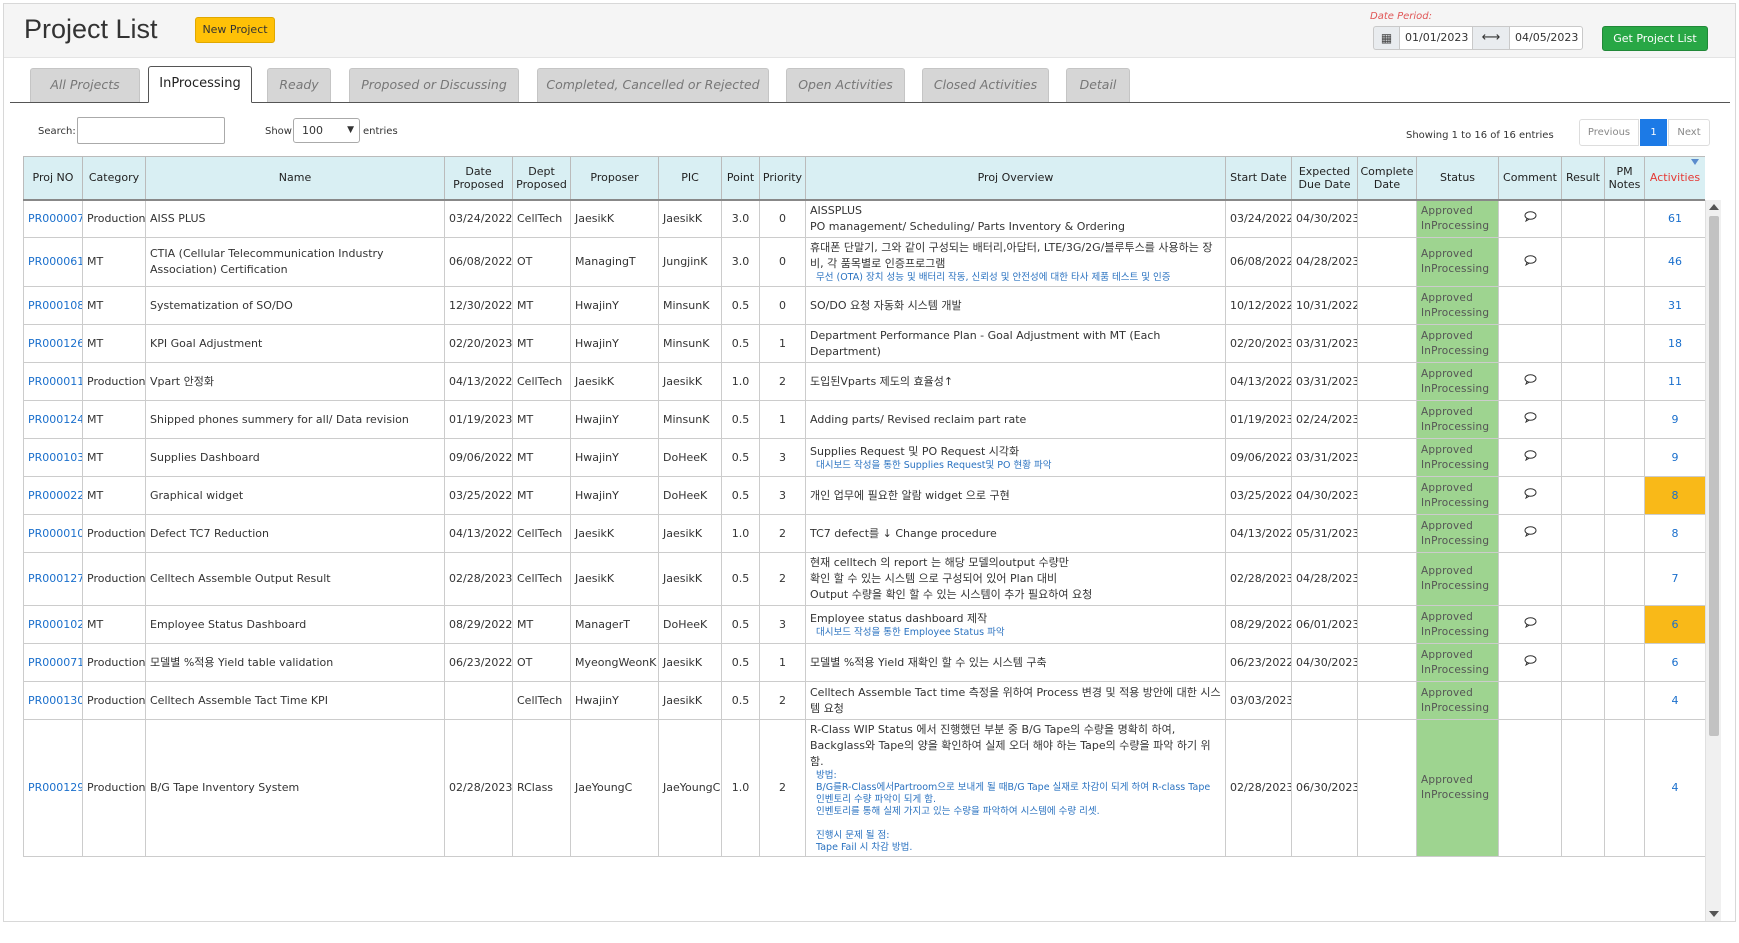 The height and width of the screenshot is (943, 1739). Describe the element at coordinates (985, 85) in the screenshot. I see `tab-closed-activities: Closed Activities` at that location.